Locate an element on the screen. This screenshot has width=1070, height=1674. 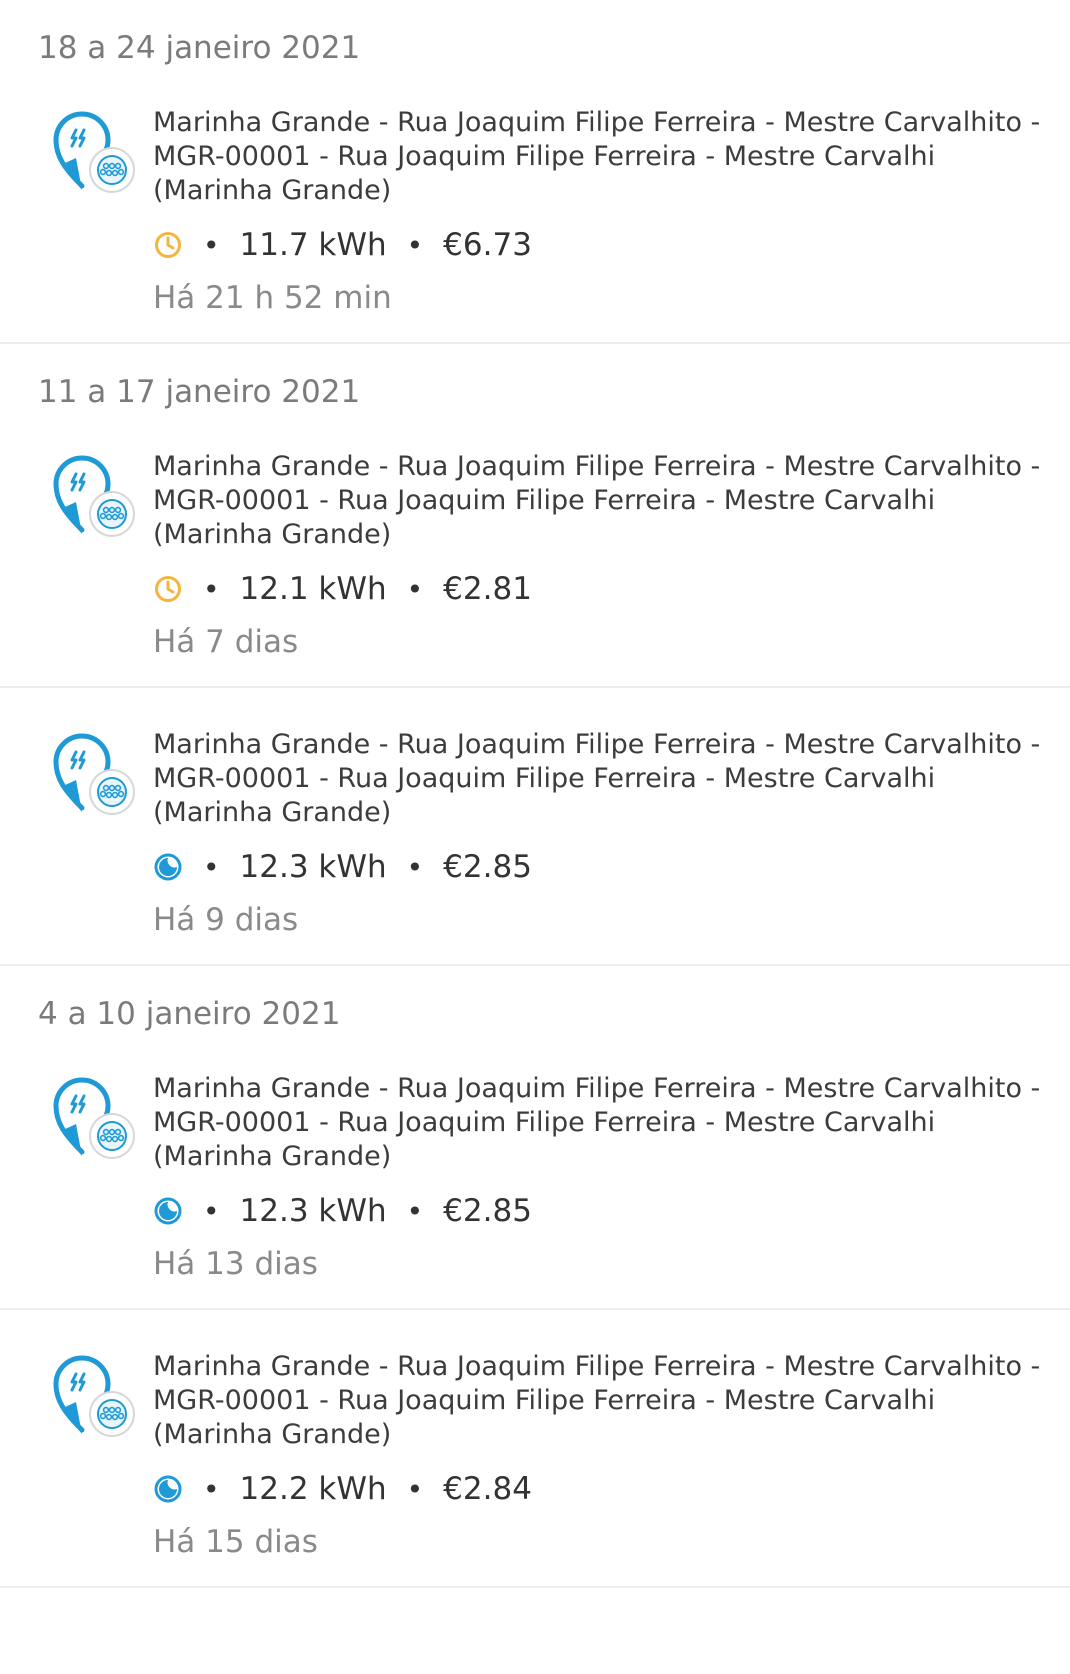
price-value: €6.73 is located at coordinates (487, 245).